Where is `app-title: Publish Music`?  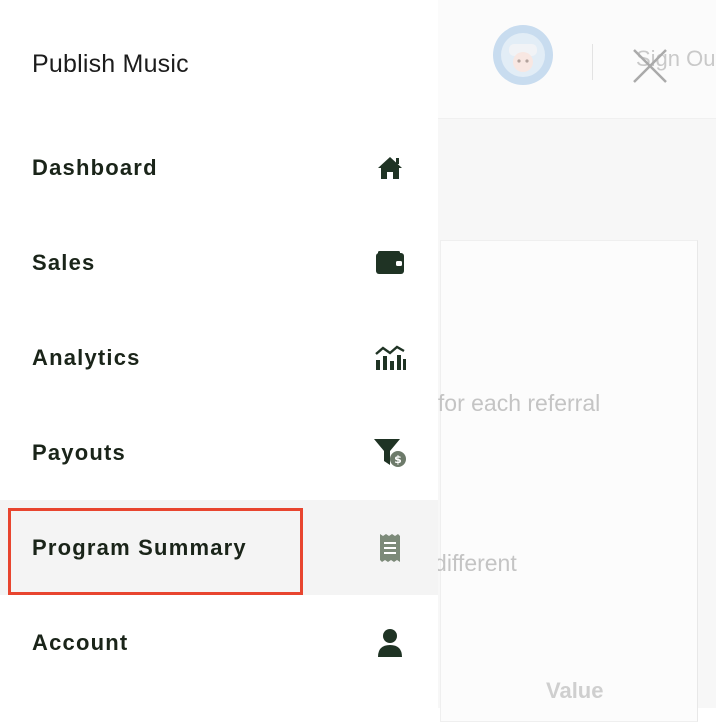
app-title: Publish Music is located at coordinates (110, 64).